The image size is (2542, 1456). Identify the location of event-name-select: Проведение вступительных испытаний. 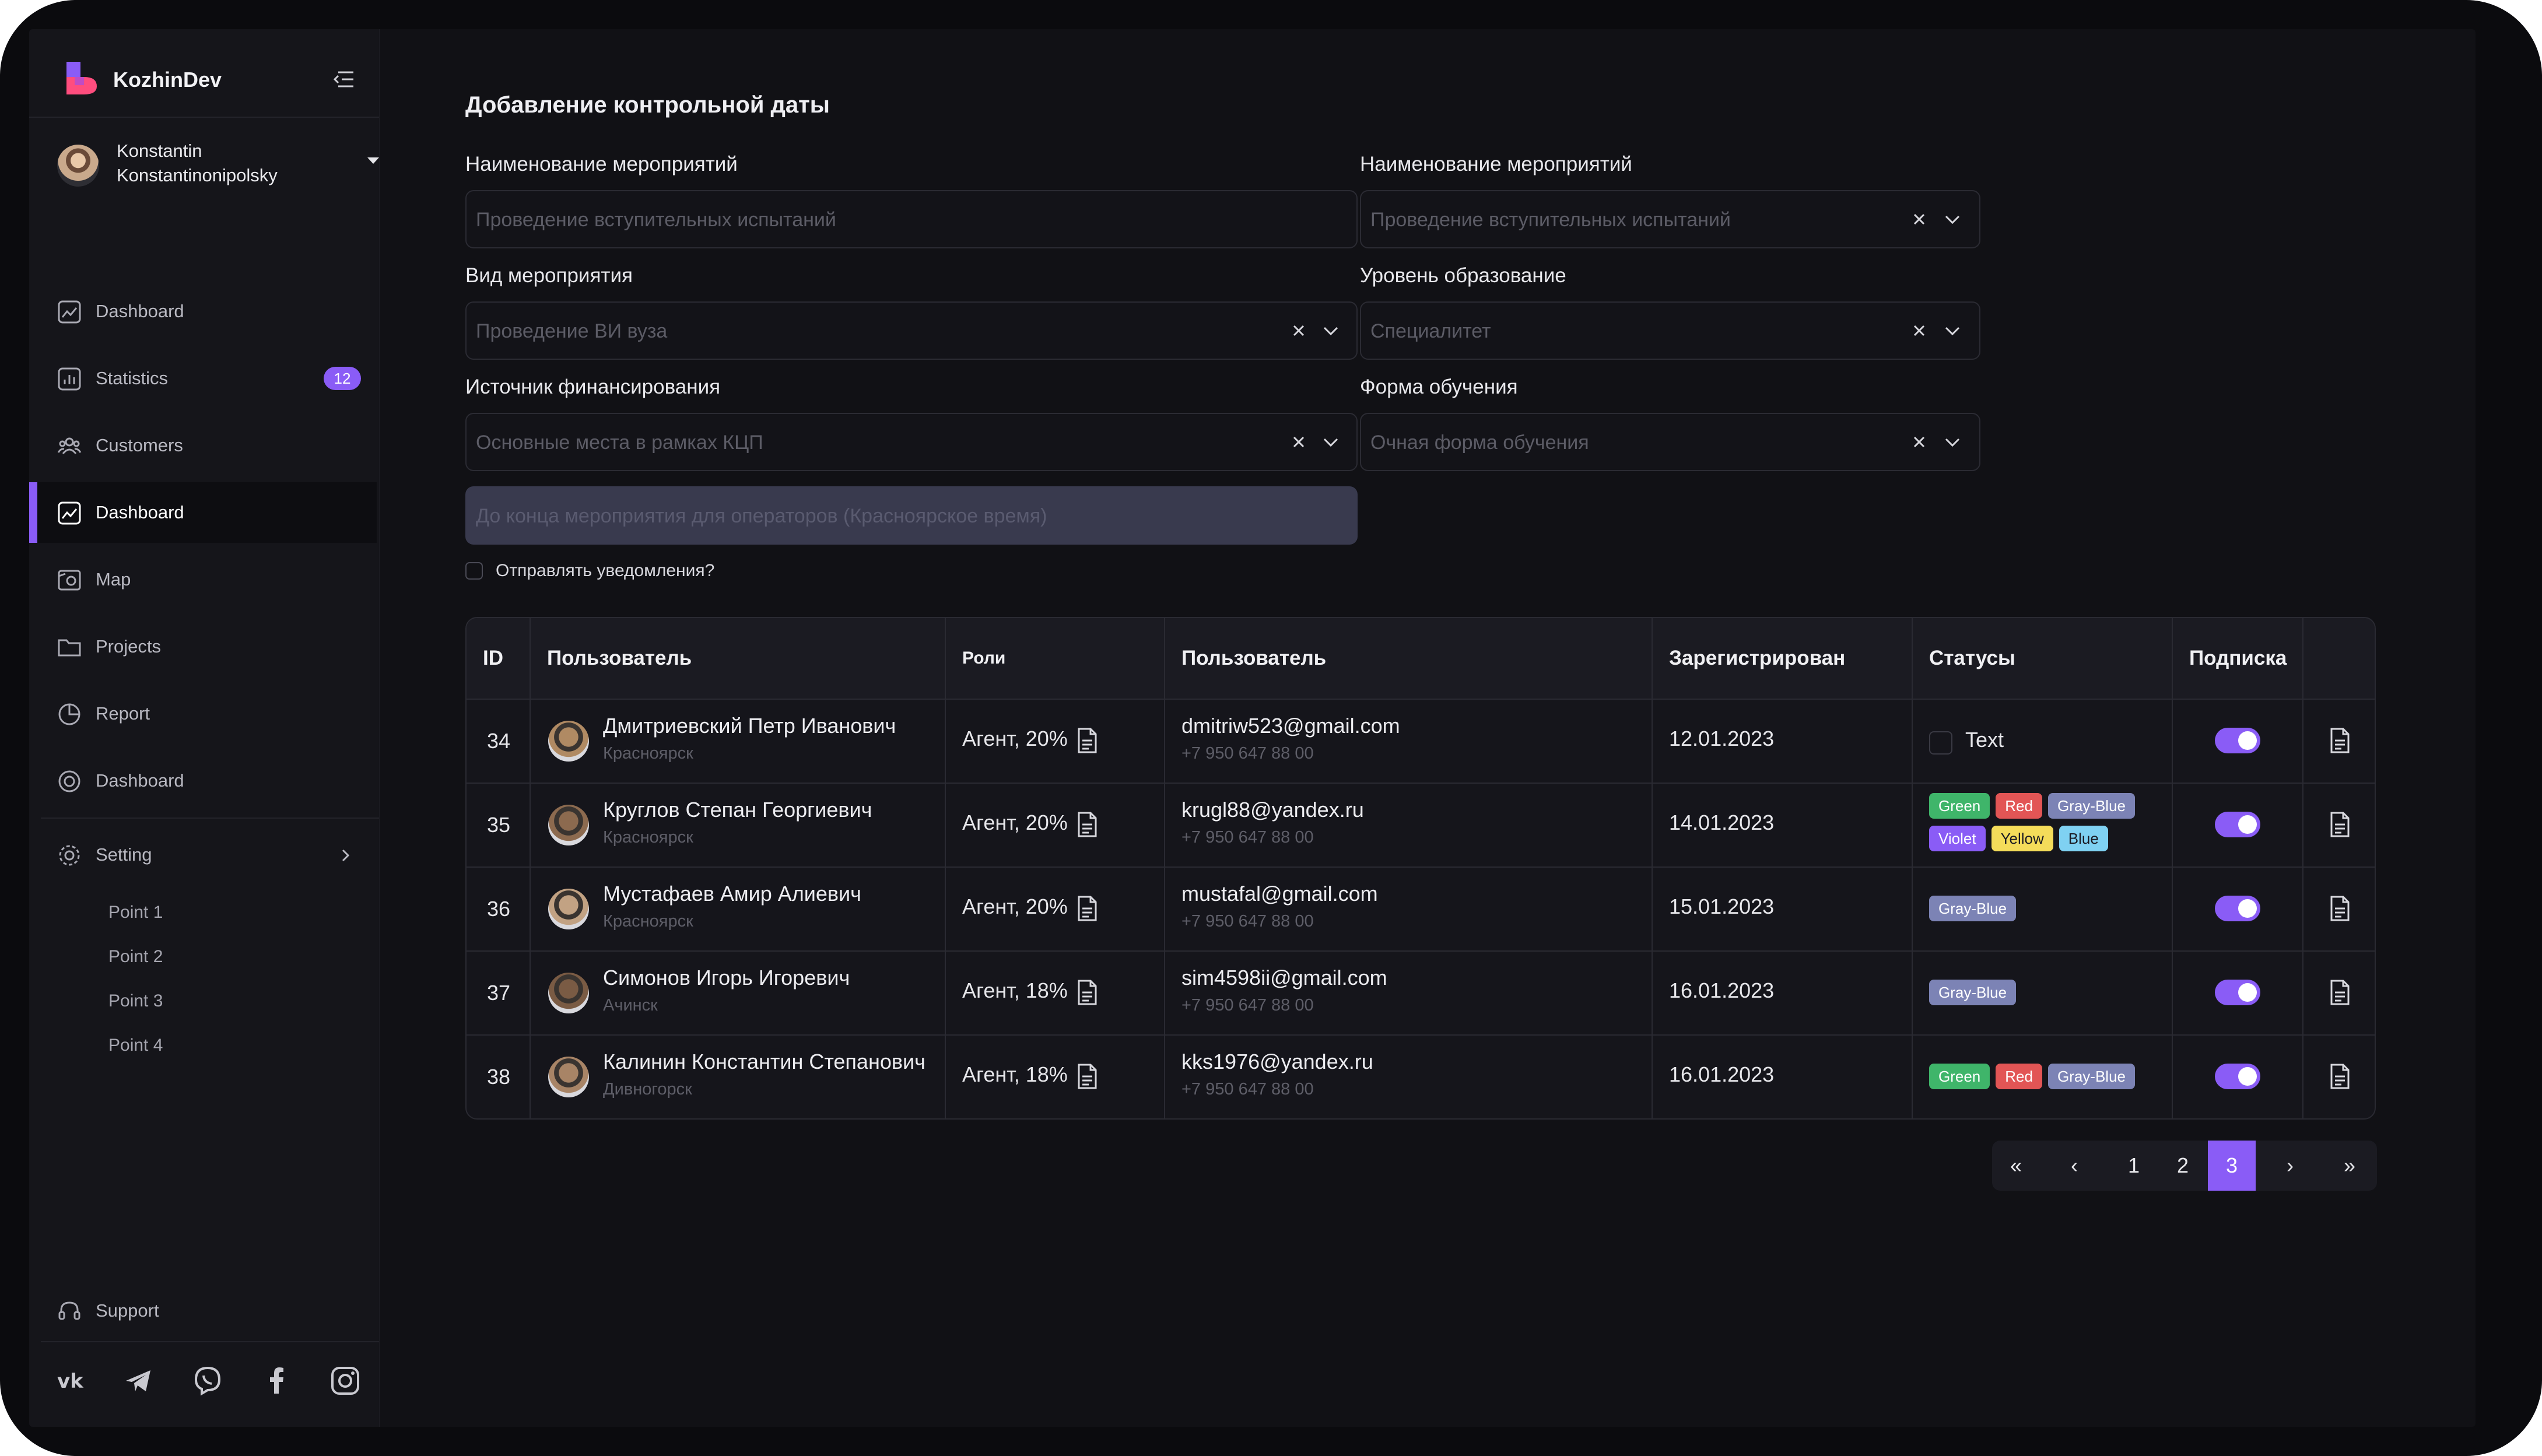
(1670, 219).